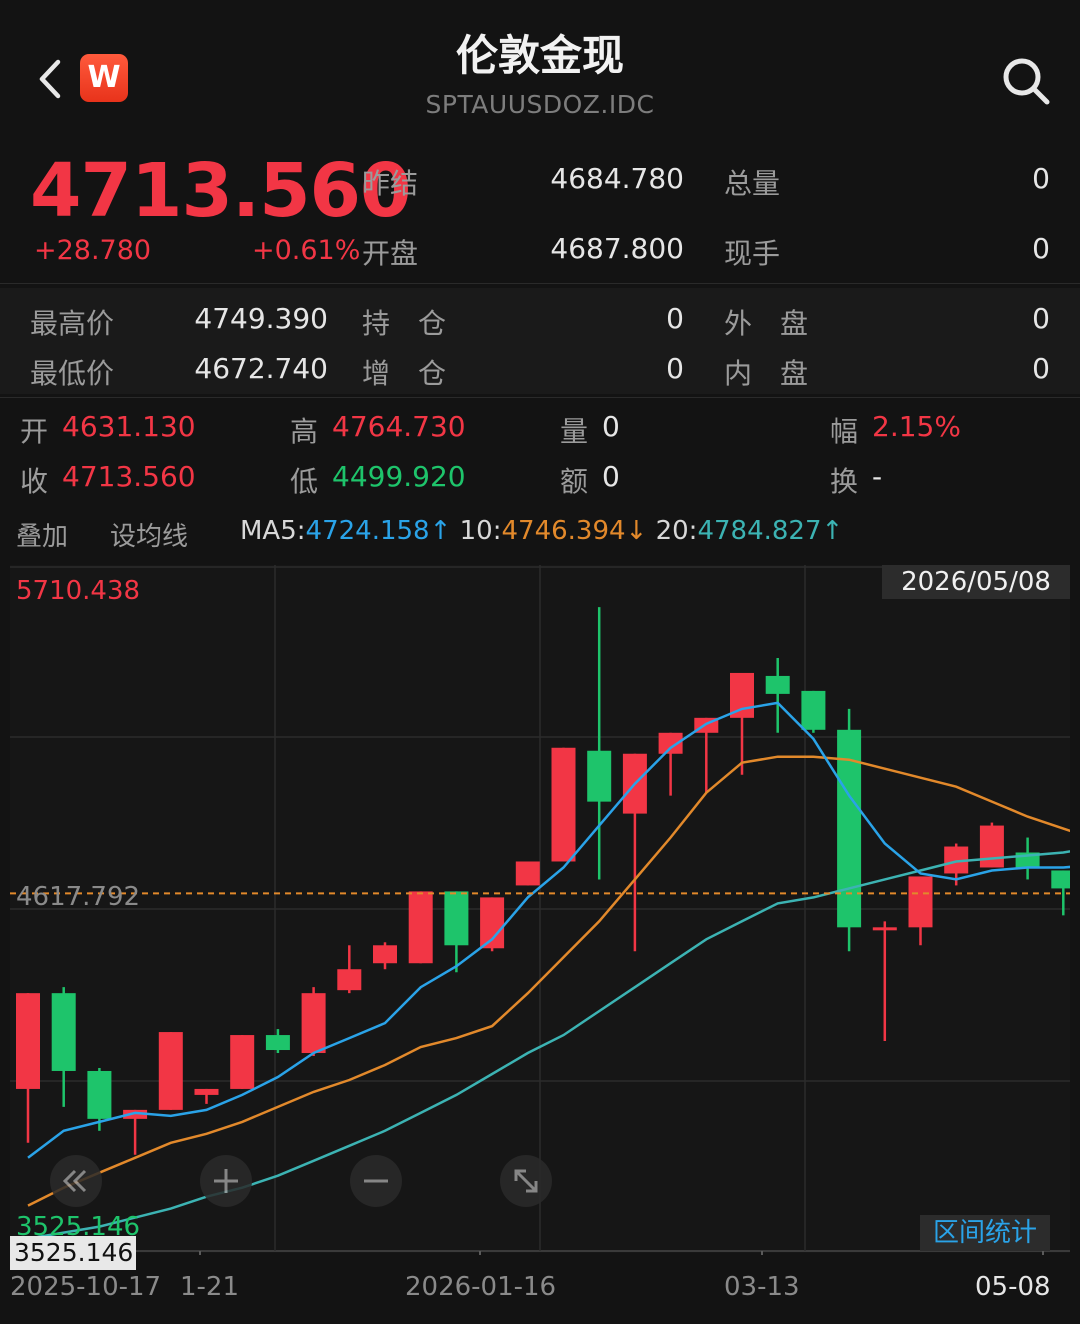 The width and height of the screenshot is (1080, 1324). Describe the element at coordinates (261, 318) in the screenshot. I see `high-value: 4749.390` at that location.